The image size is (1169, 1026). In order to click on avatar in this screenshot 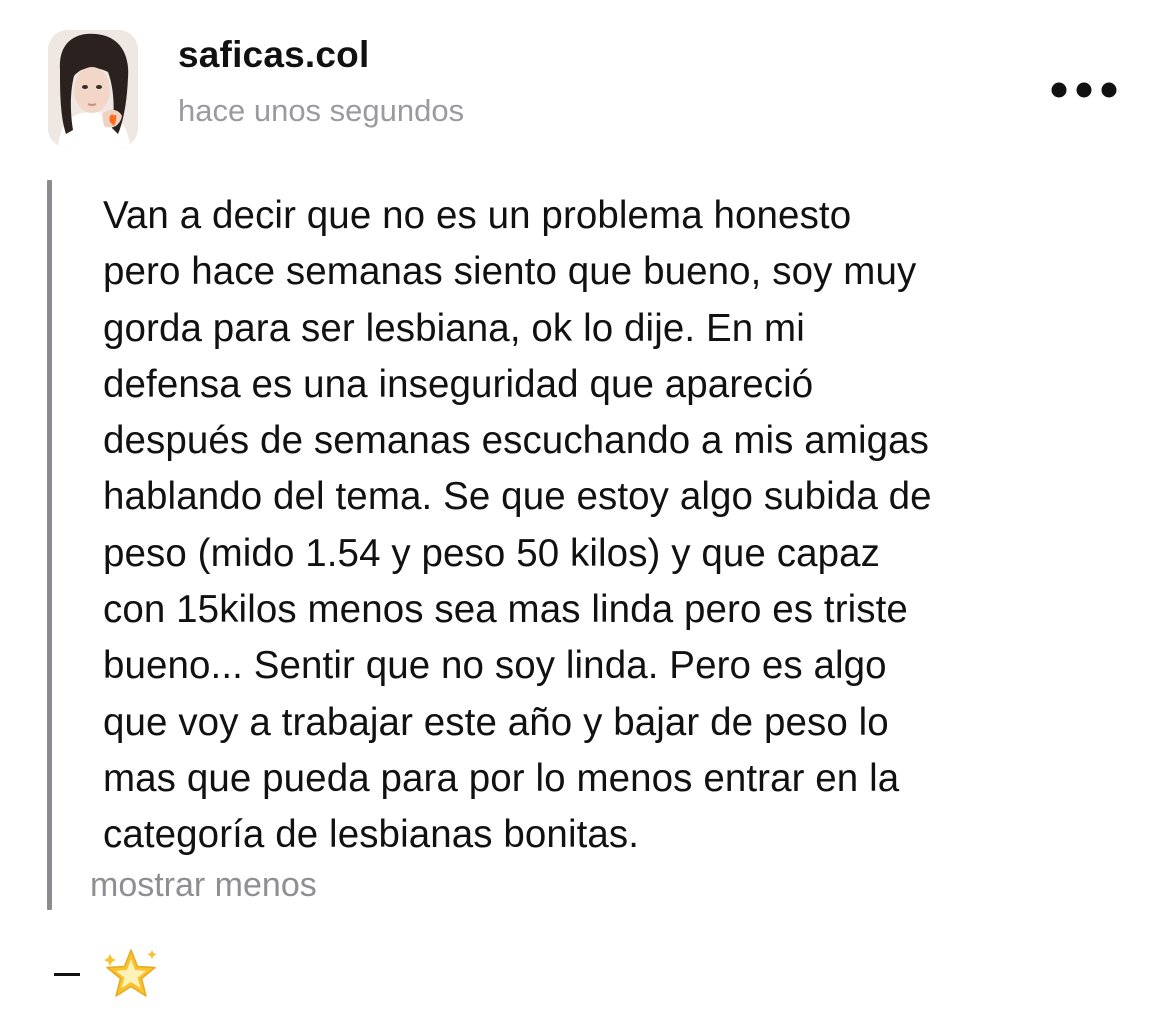, I will do `click(93, 89)`.